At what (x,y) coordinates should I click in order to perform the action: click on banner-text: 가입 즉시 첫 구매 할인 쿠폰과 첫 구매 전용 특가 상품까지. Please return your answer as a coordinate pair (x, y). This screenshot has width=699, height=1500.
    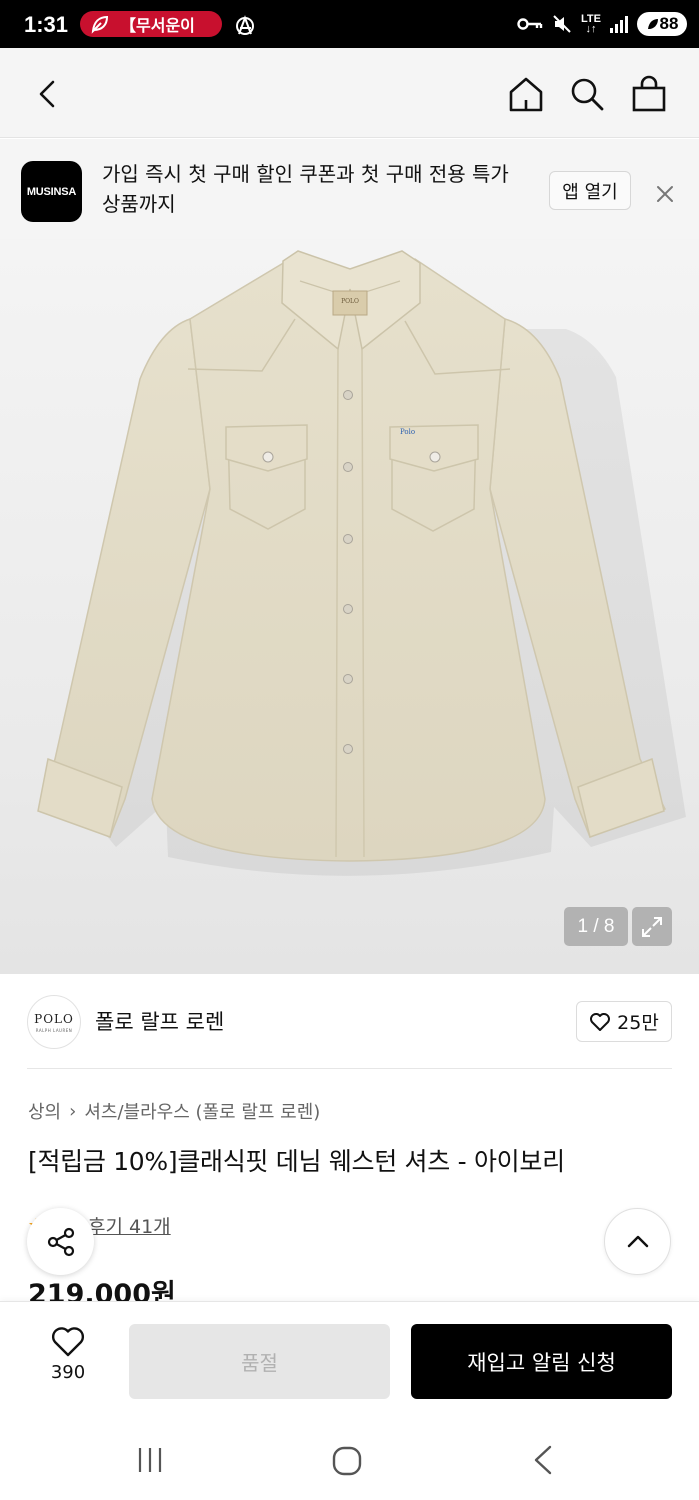
    Looking at the image, I should click on (305, 189).